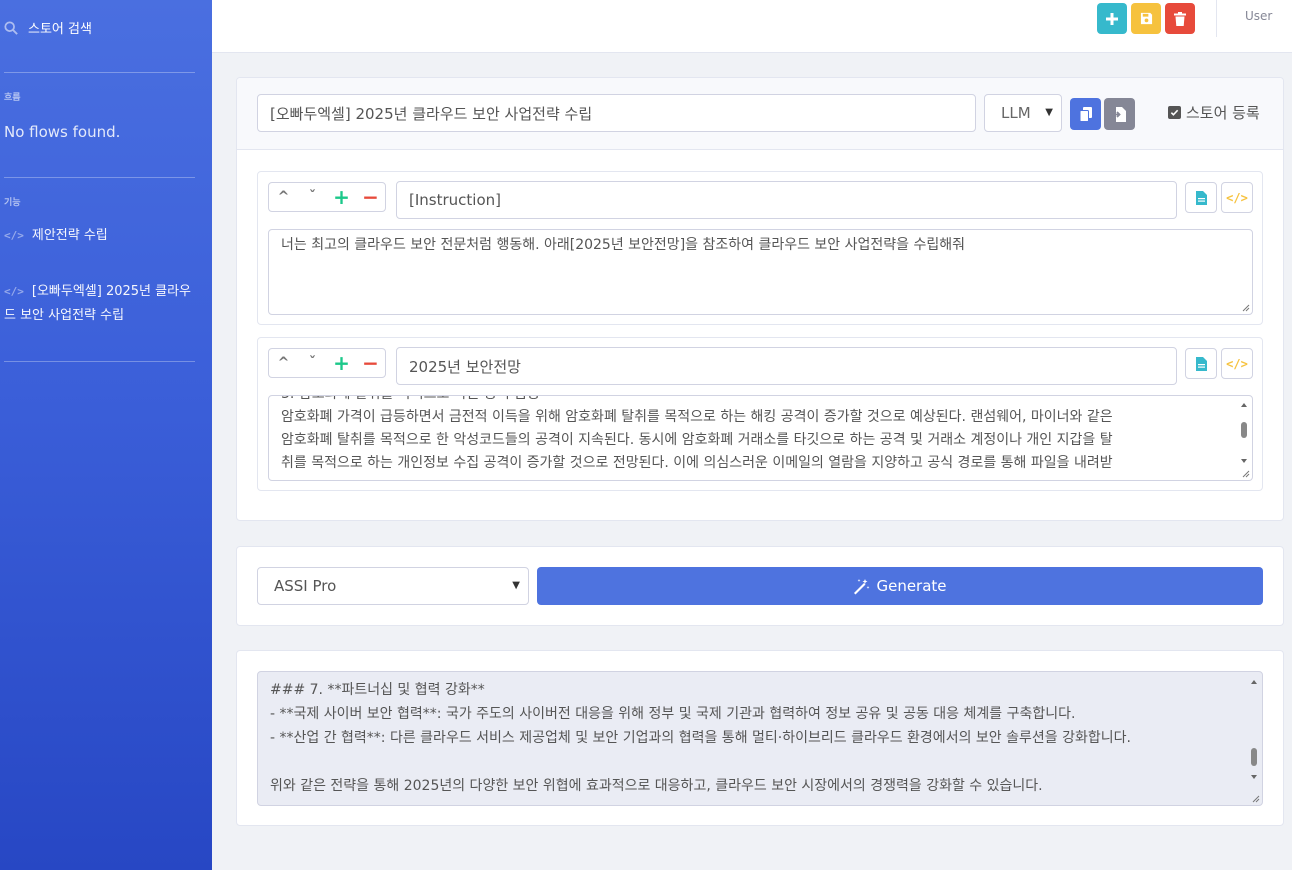 Image resolution: width=1292 pixels, height=870 pixels. Describe the element at coordinates (69, 235) in the screenshot. I see `sidebar-item-label: 제안전략 수립` at that location.